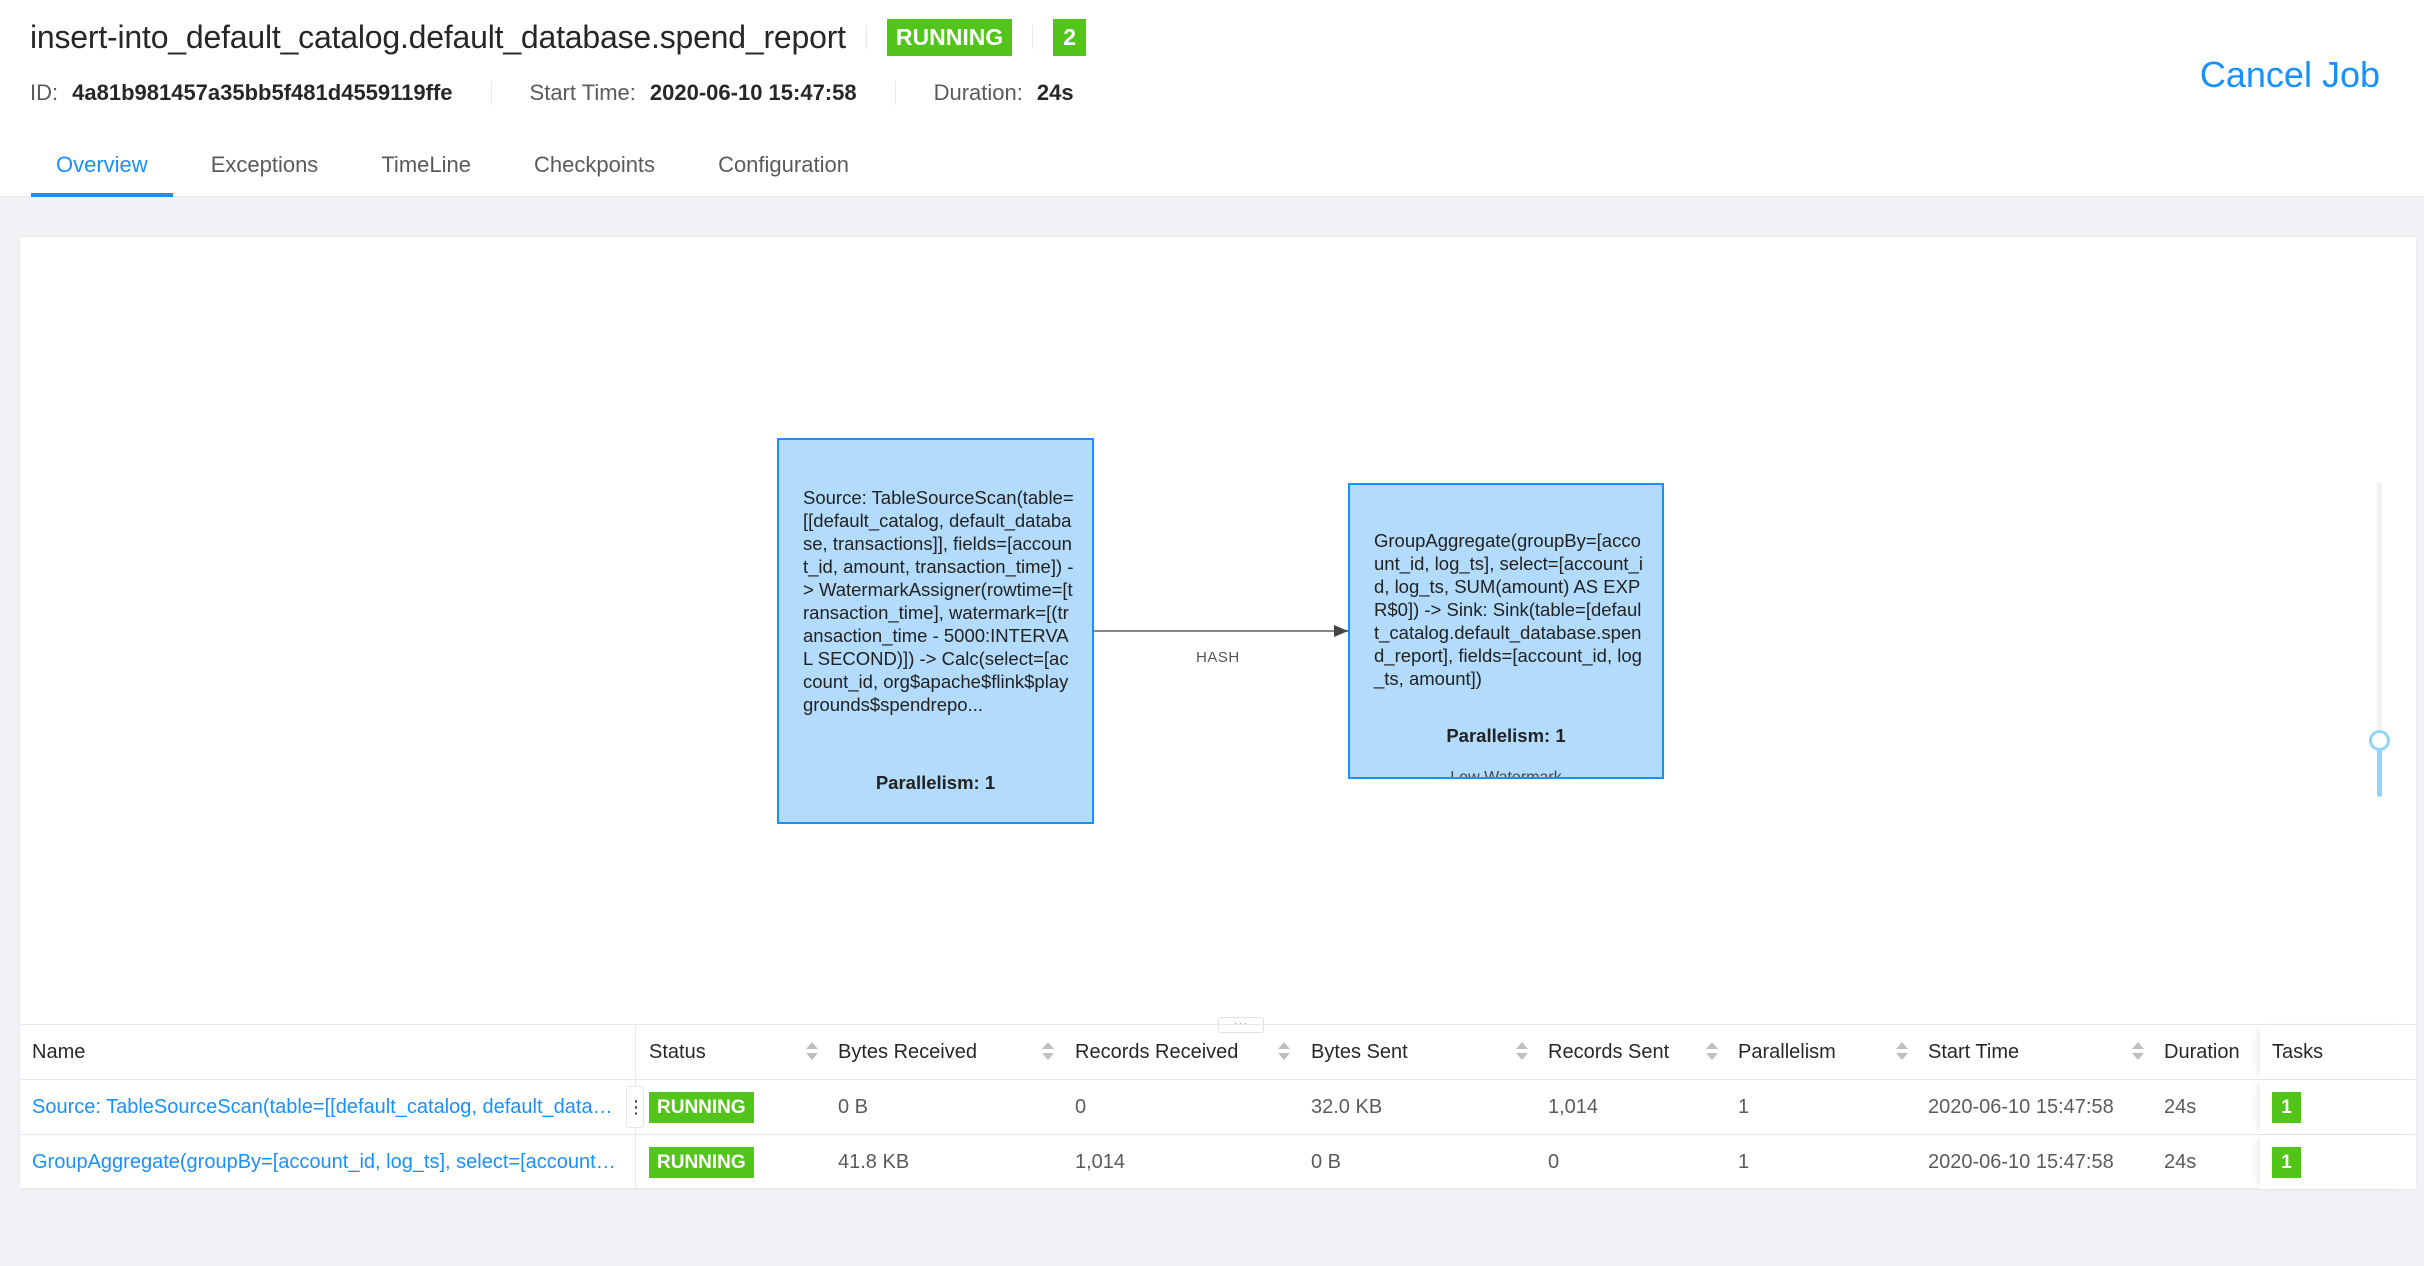 The image size is (2424, 1266). Describe the element at coordinates (1055, 92) in the screenshot. I see `duration-value: 24s` at that location.